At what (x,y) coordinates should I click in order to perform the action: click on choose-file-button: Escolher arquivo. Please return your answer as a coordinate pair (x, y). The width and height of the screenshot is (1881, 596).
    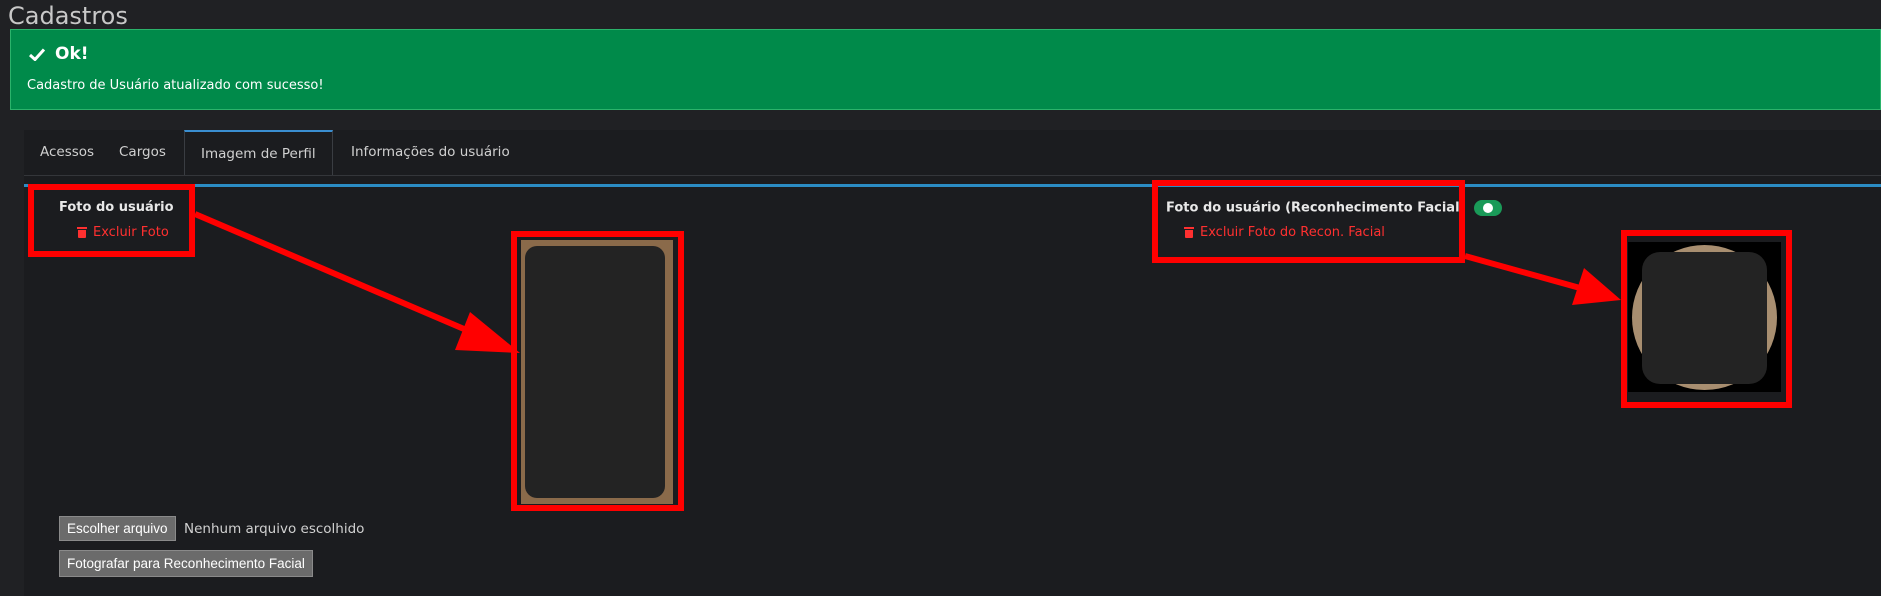
    Looking at the image, I should click on (117, 528).